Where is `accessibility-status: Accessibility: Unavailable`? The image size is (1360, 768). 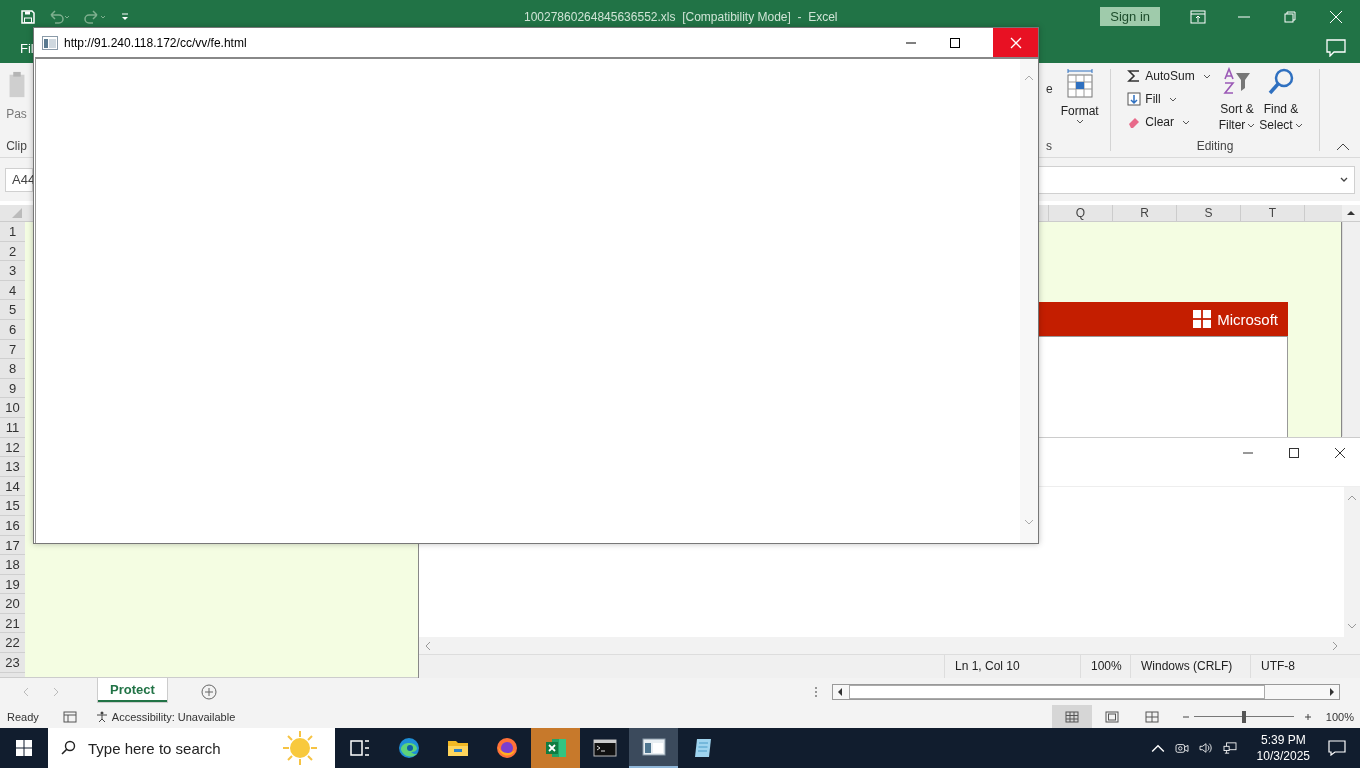
accessibility-status: Accessibility: Unavailable is located at coordinates (173, 716).